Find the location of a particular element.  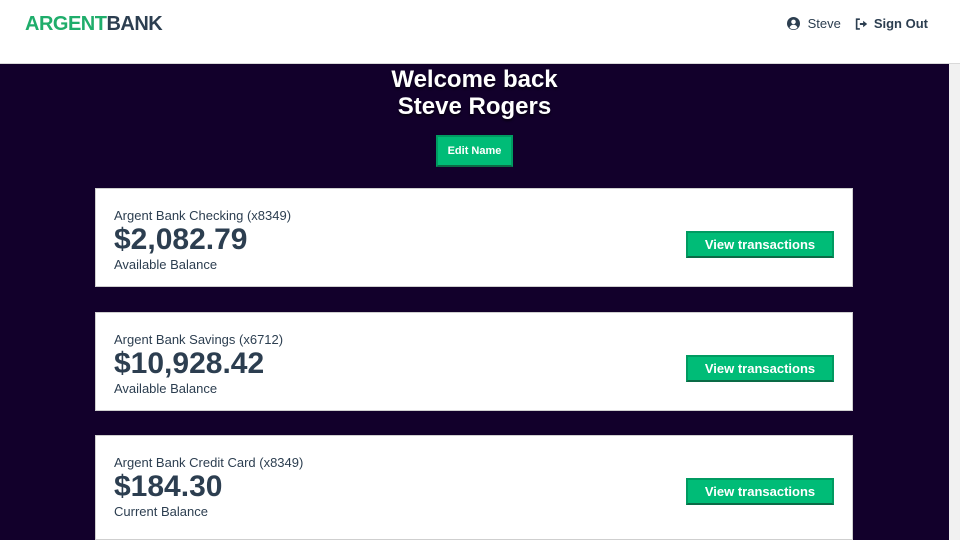

logo: ARGENTBANK is located at coordinates (94, 24).